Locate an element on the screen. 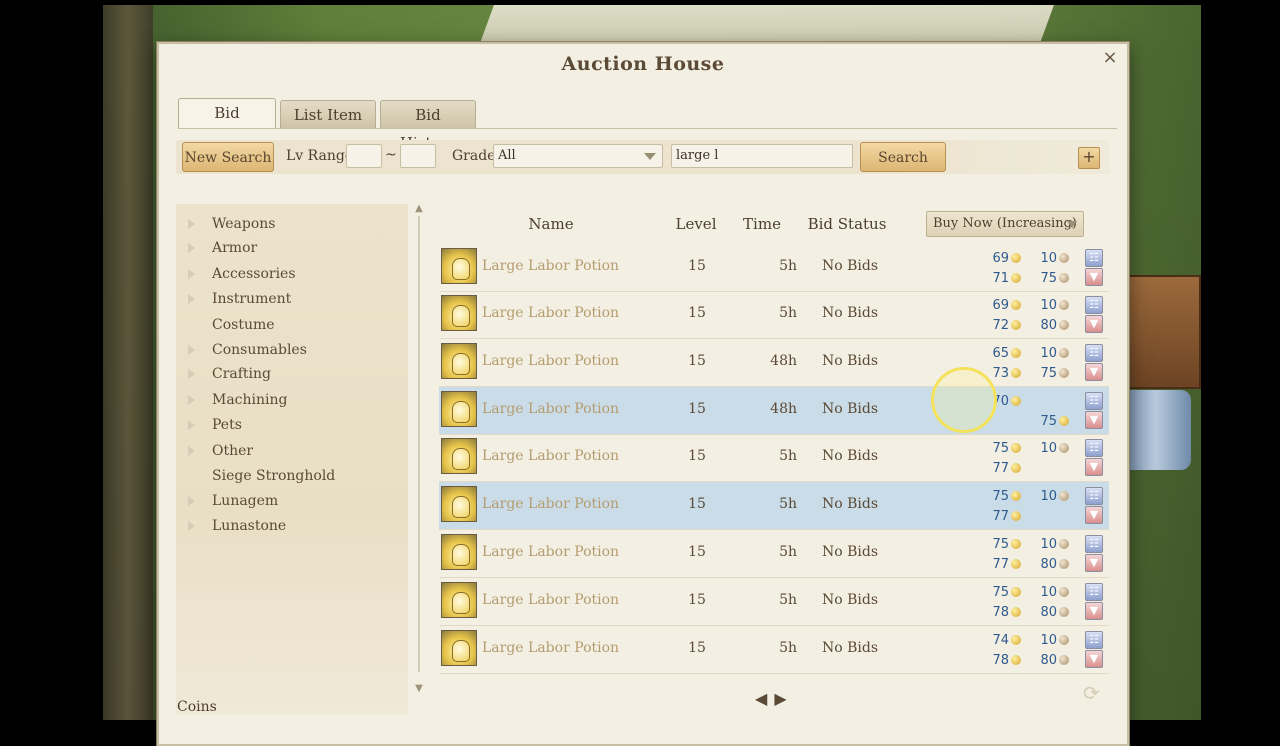  barrel is located at coordinates (1156, 430).